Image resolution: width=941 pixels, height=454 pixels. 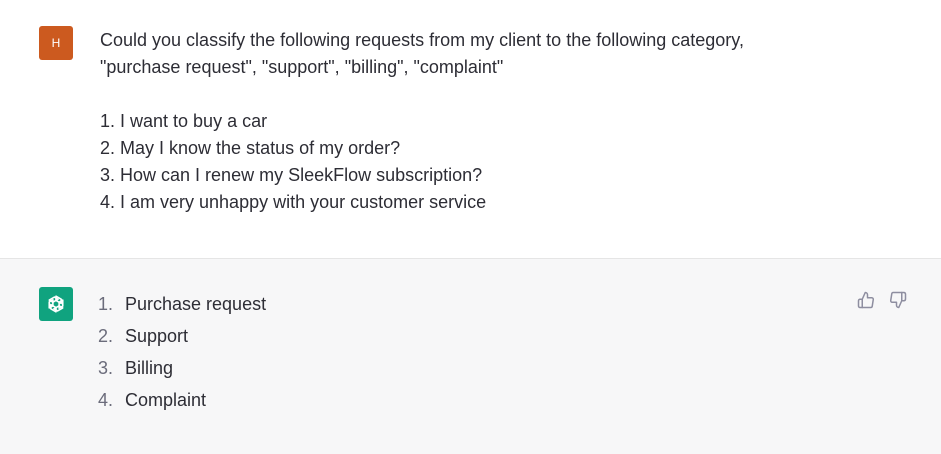 What do you see at coordinates (184, 121) in the screenshot?
I see `request-item: 1. I want to buy a car` at bounding box center [184, 121].